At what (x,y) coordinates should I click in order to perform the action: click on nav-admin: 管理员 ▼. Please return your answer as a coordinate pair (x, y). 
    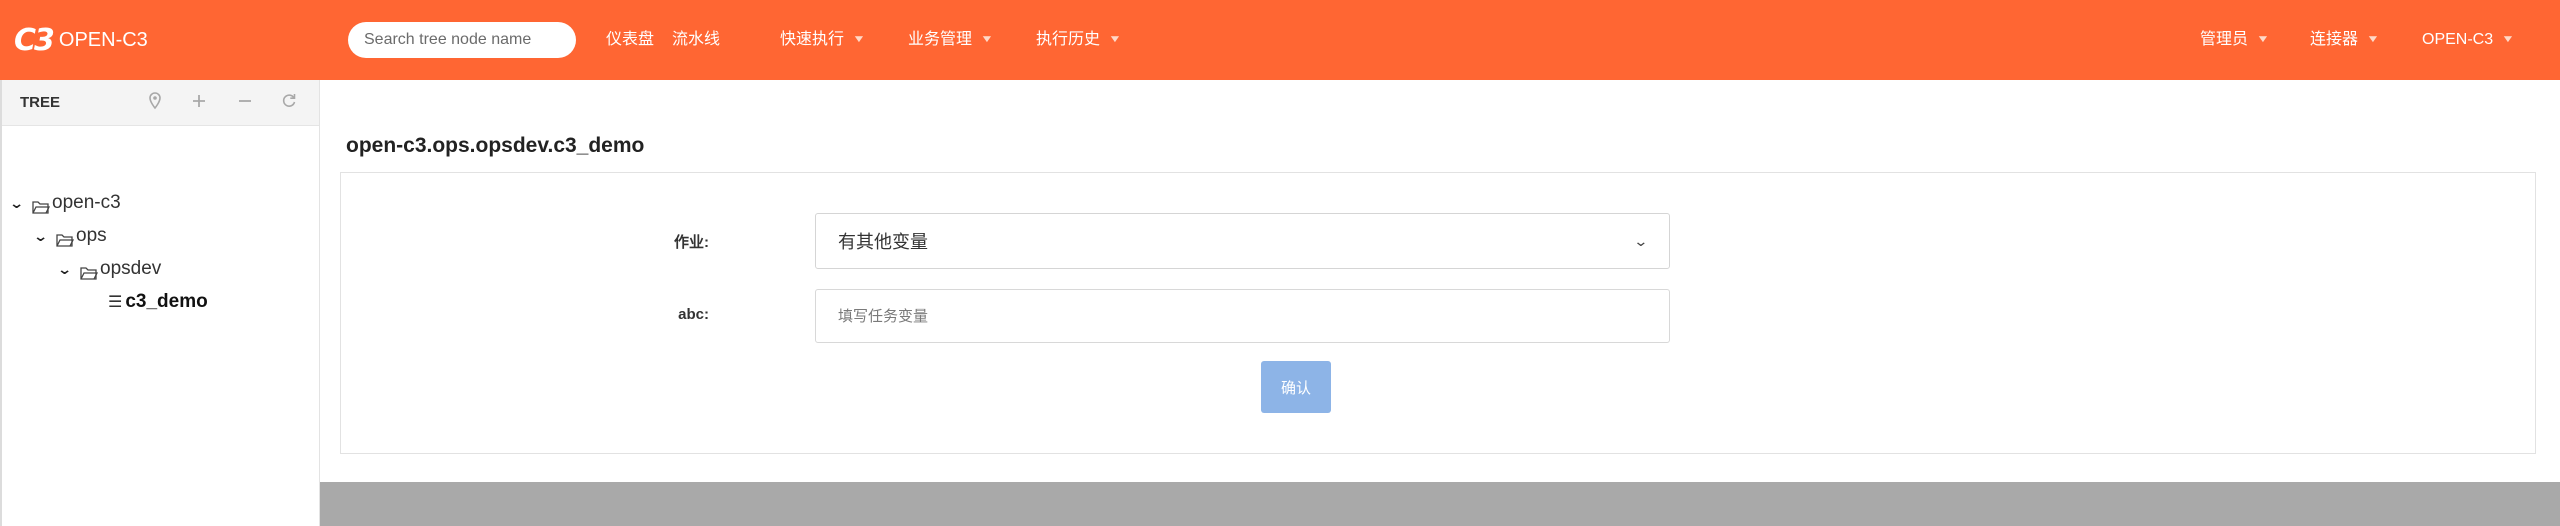
    Looking at the image, I should click on (2235, 40).